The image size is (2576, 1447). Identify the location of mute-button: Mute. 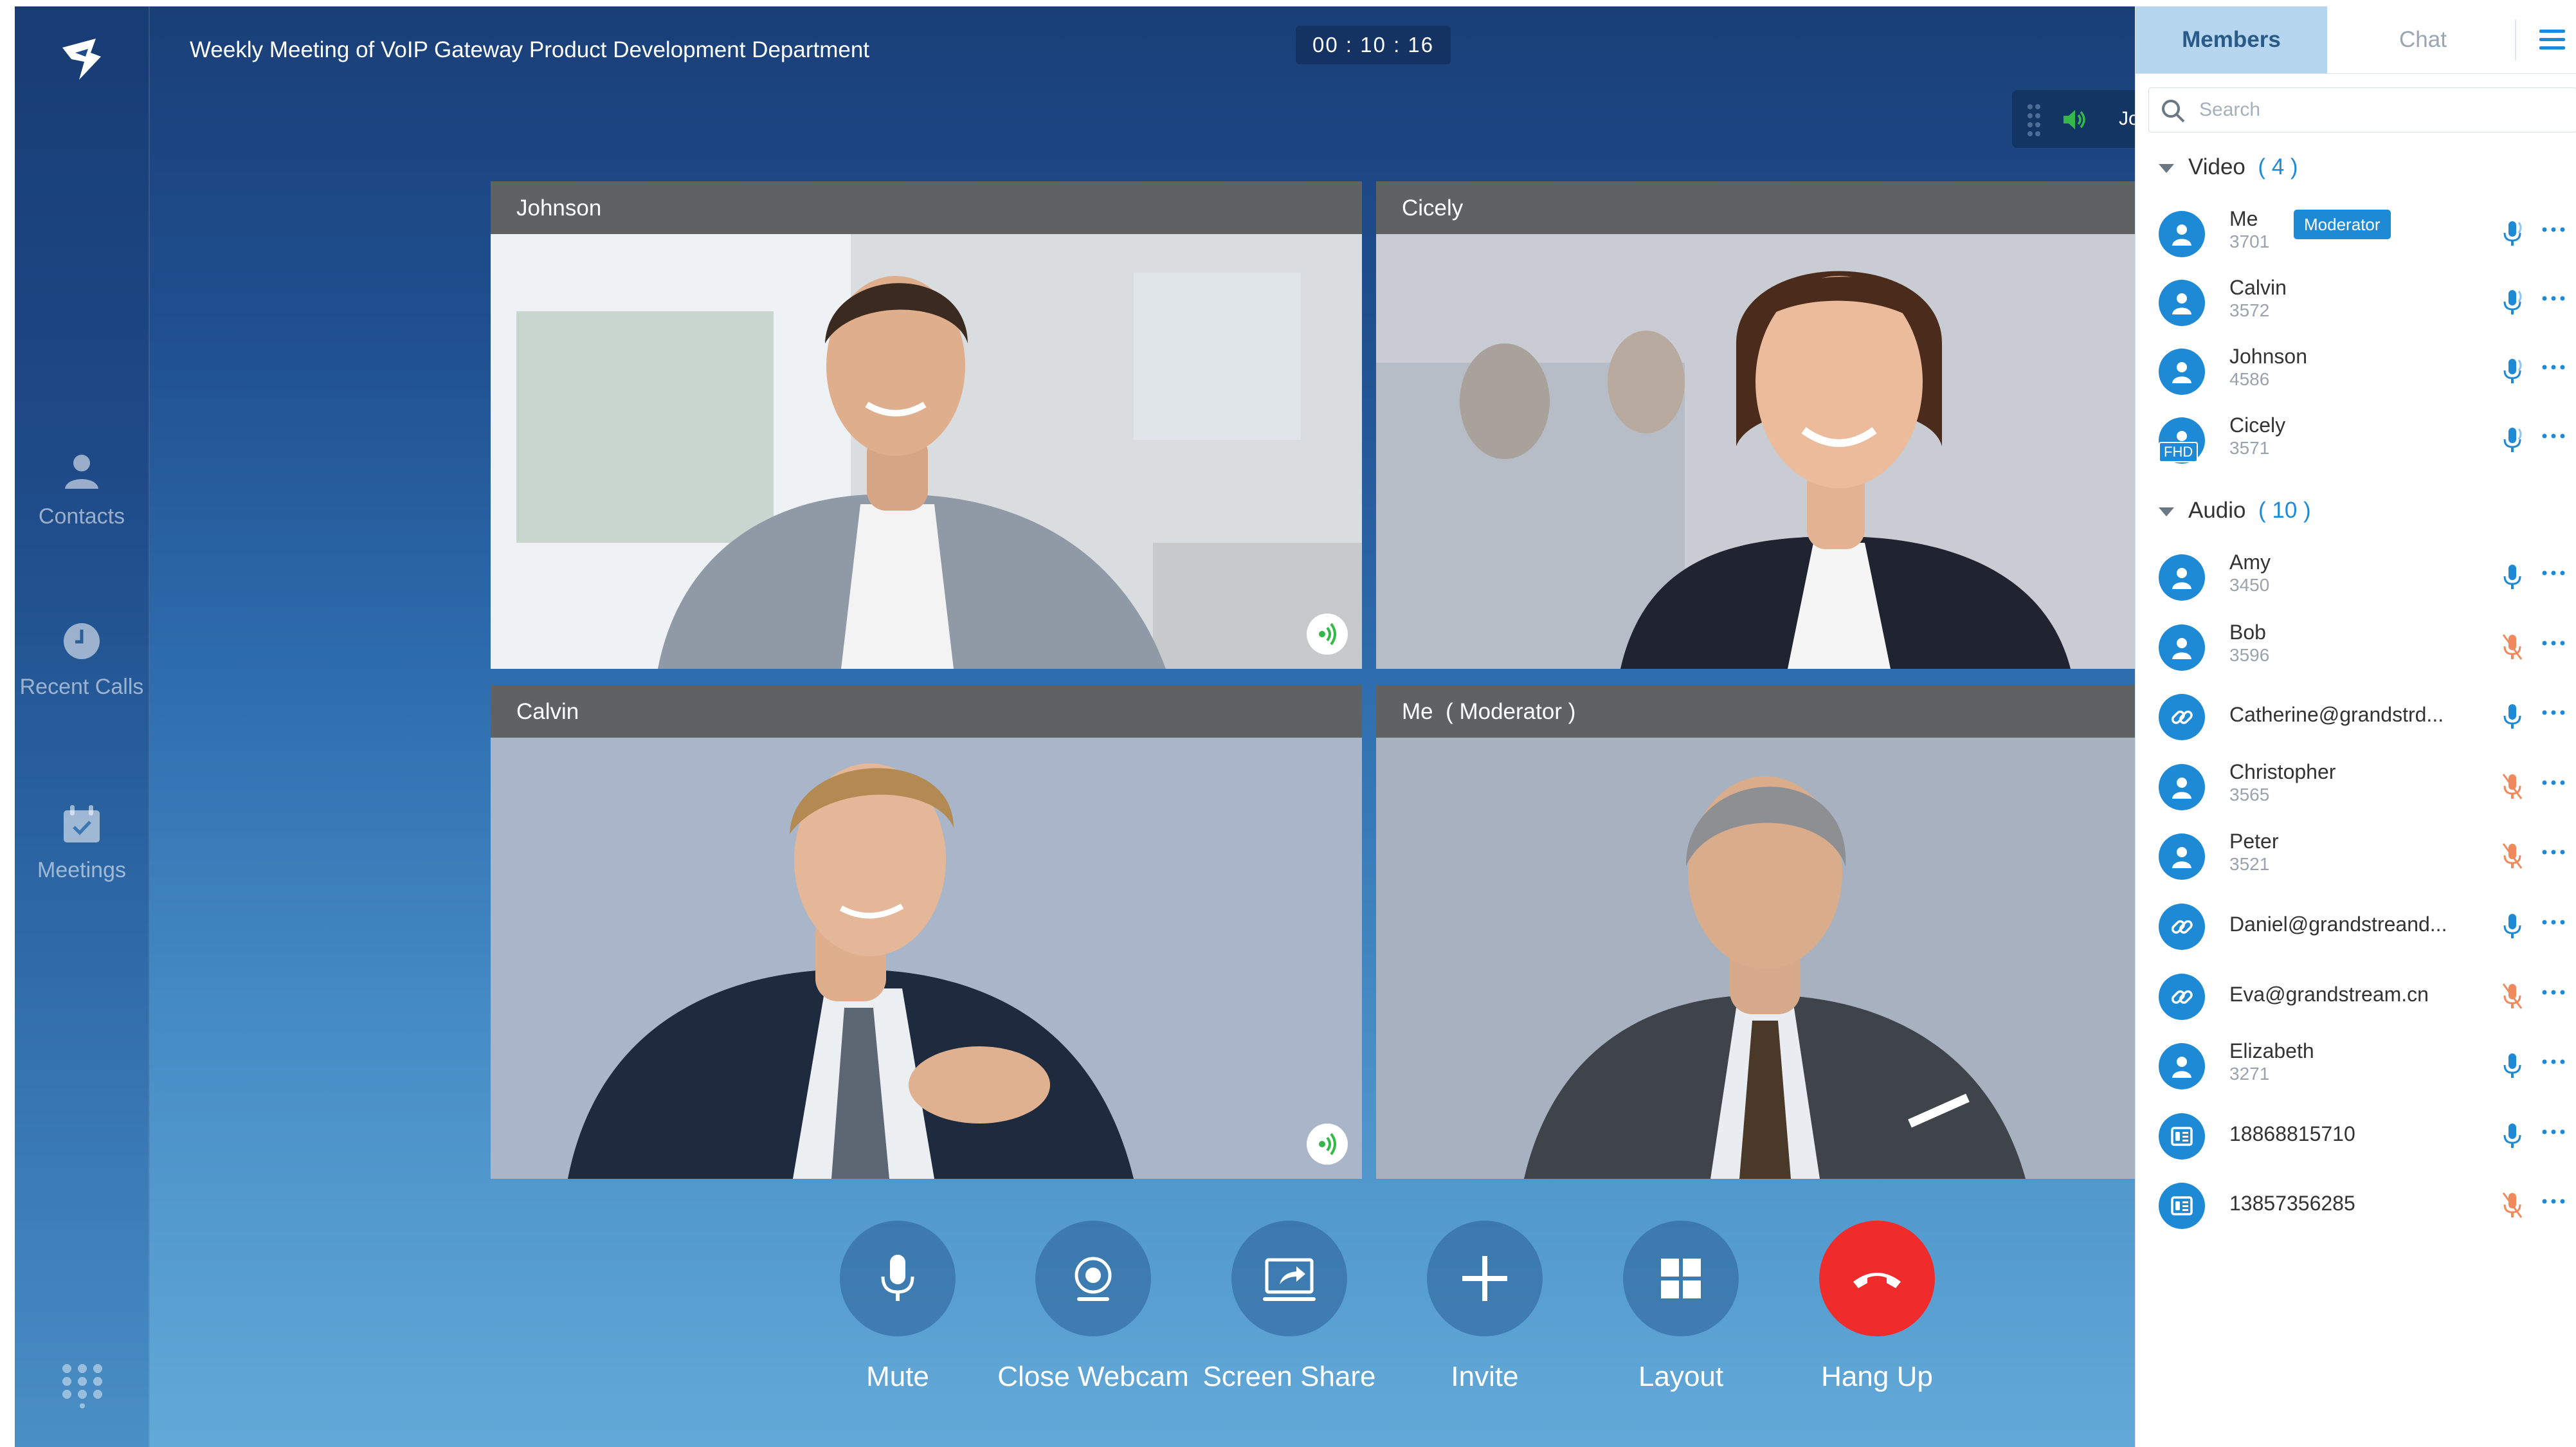
(897, 1307).